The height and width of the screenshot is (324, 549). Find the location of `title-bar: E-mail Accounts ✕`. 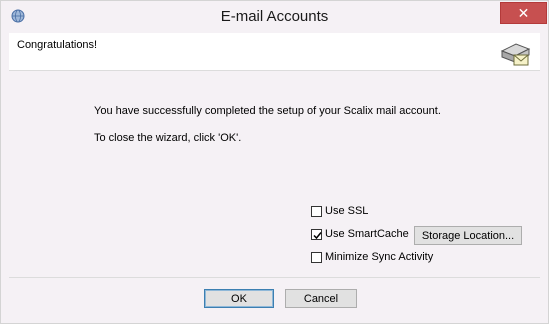

title-bar: E-mail Accounts ✕ is located at coordinates (274, 16).